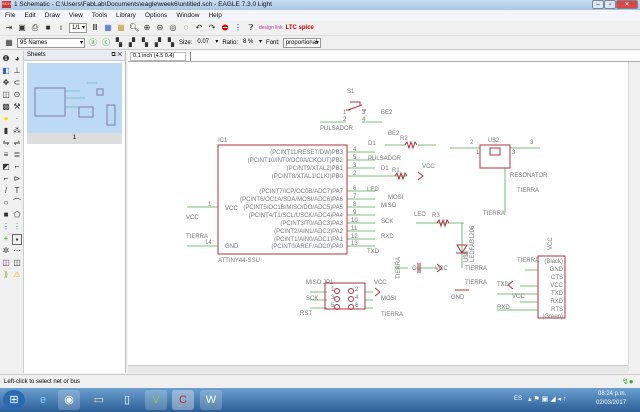 Image resolution: width=640 pixels, height=412 pixels. Describe the element at coordinates (134, 28) in the screenshot. I see `zoom-fit-icon: 🔍︎` at that location.